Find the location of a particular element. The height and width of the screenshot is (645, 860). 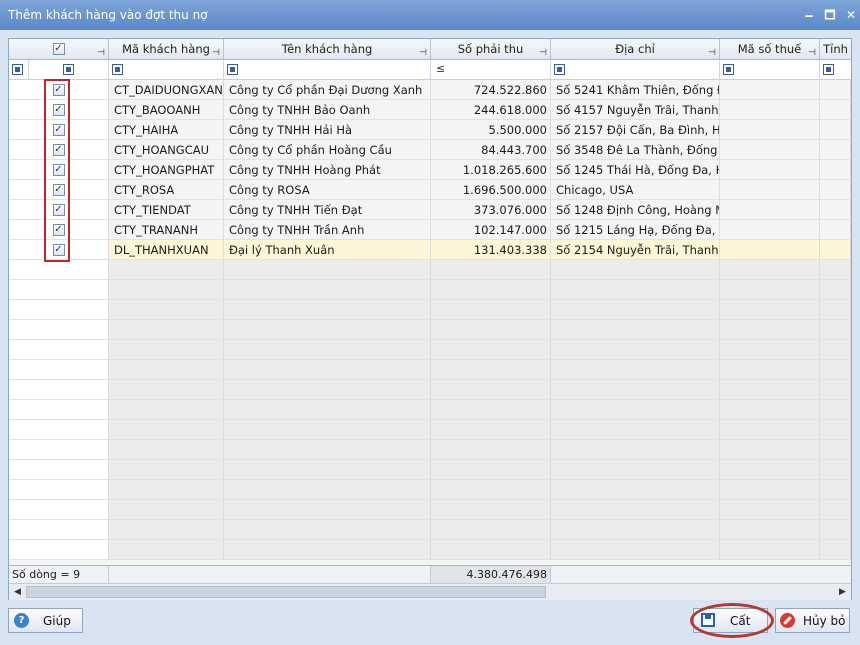

minimize-icon: 🗕 is located at coordinates (809, 15).